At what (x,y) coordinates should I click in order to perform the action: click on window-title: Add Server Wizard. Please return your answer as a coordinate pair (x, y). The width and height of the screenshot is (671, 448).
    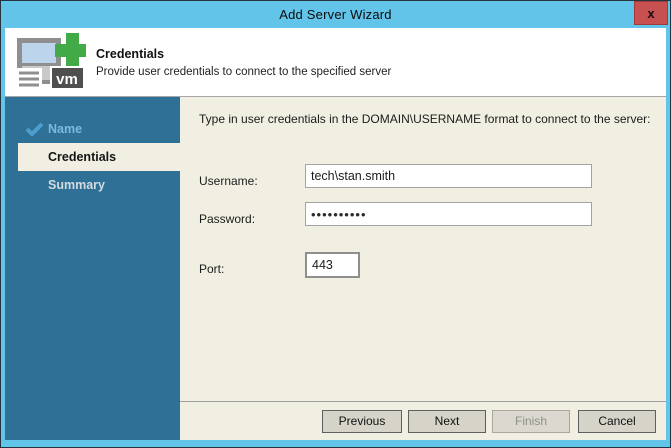
    Looking at the image, I should click on (335, 14).